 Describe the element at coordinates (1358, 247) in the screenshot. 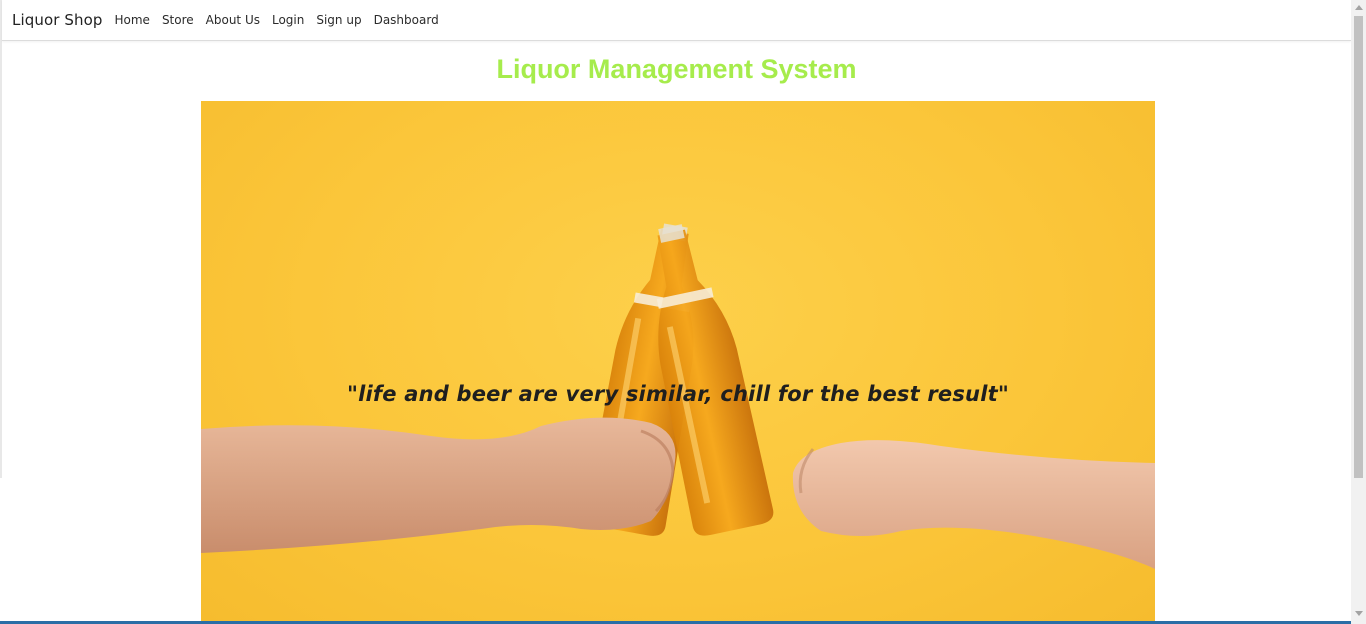

I see `scrollbar-thumb` at that location.